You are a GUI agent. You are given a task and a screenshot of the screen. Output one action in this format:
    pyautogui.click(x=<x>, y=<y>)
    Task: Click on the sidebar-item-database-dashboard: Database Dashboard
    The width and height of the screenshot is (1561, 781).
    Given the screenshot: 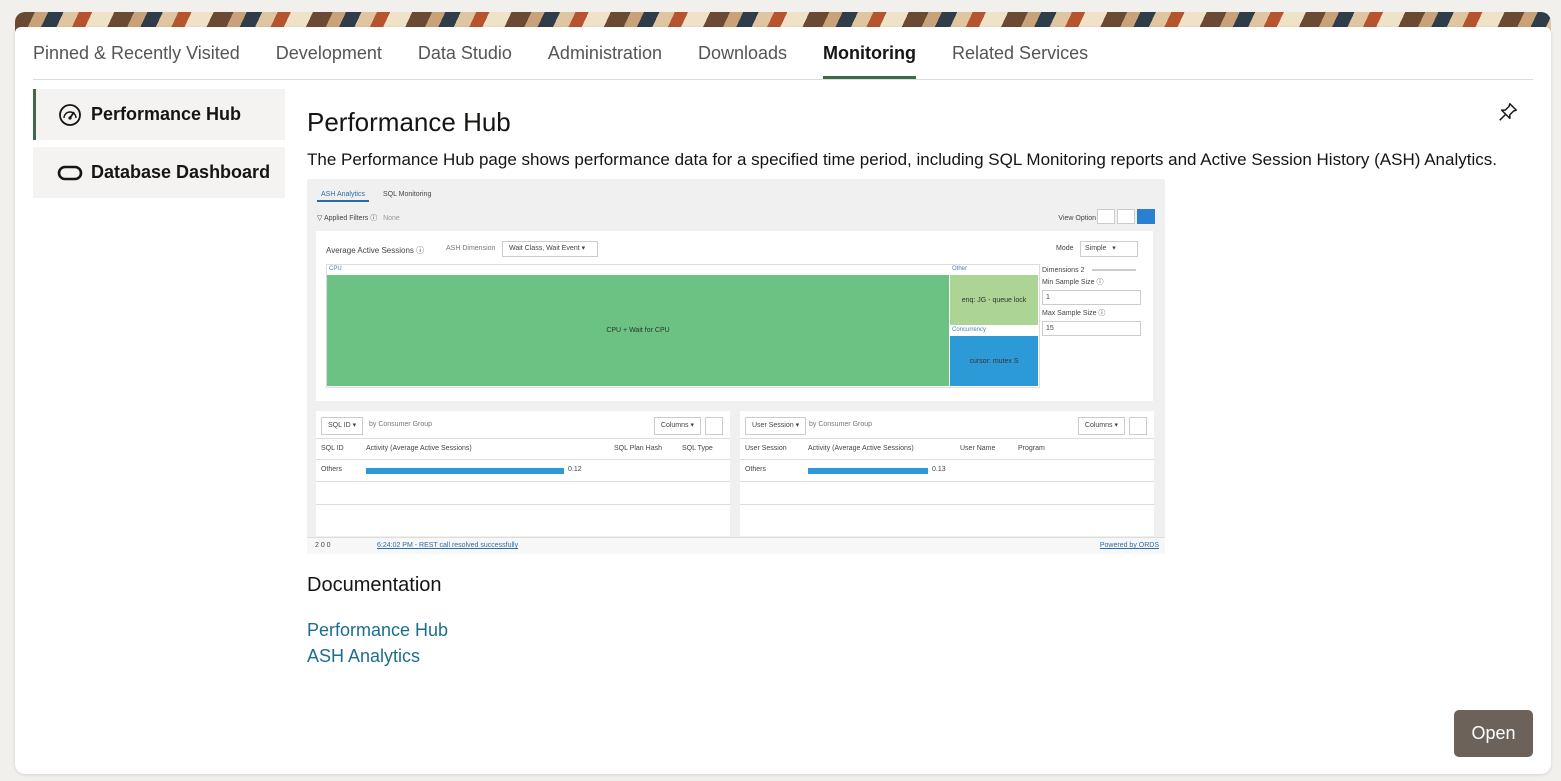 What is the action you would take?
    pyautogui.click(x=159, y=172)
    